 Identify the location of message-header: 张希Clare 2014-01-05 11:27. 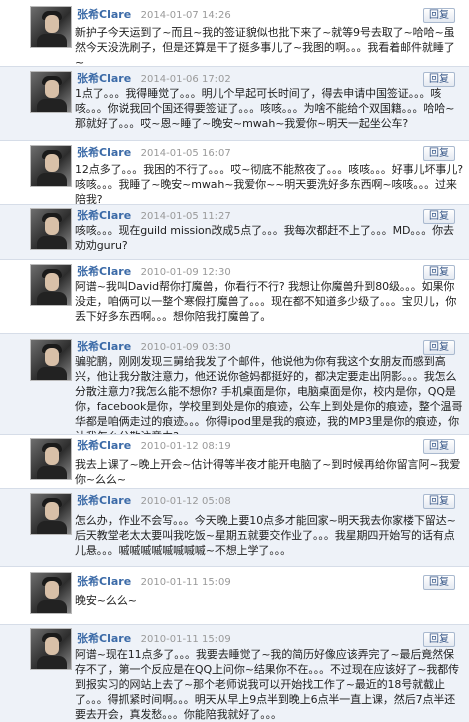
(154, 216).